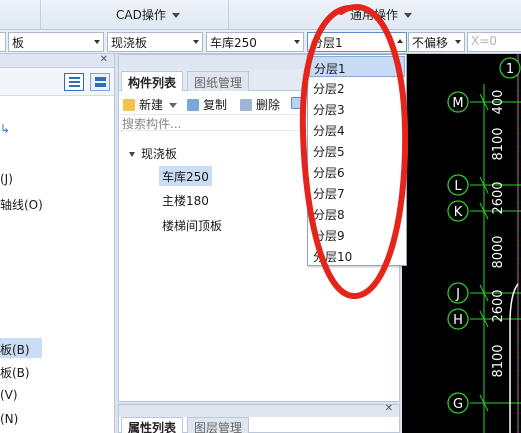  I want to click on tree-item: 楼梯间顶板, so click(192, 225).